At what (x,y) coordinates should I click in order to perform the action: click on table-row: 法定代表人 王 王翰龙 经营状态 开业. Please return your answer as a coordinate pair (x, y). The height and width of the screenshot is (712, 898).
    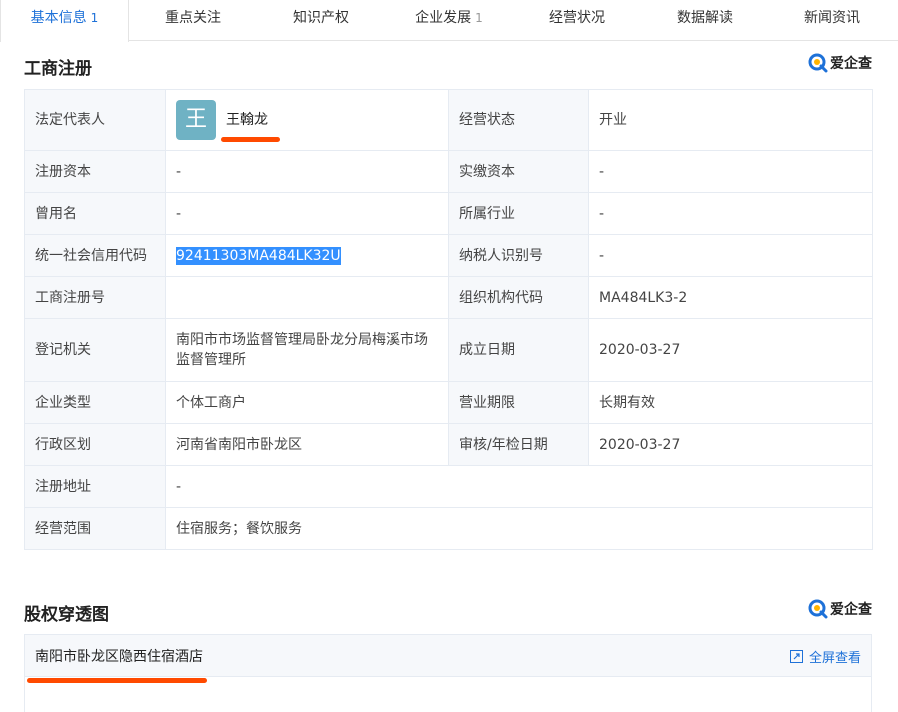
    Looking at the image, I should click on (448, 120).